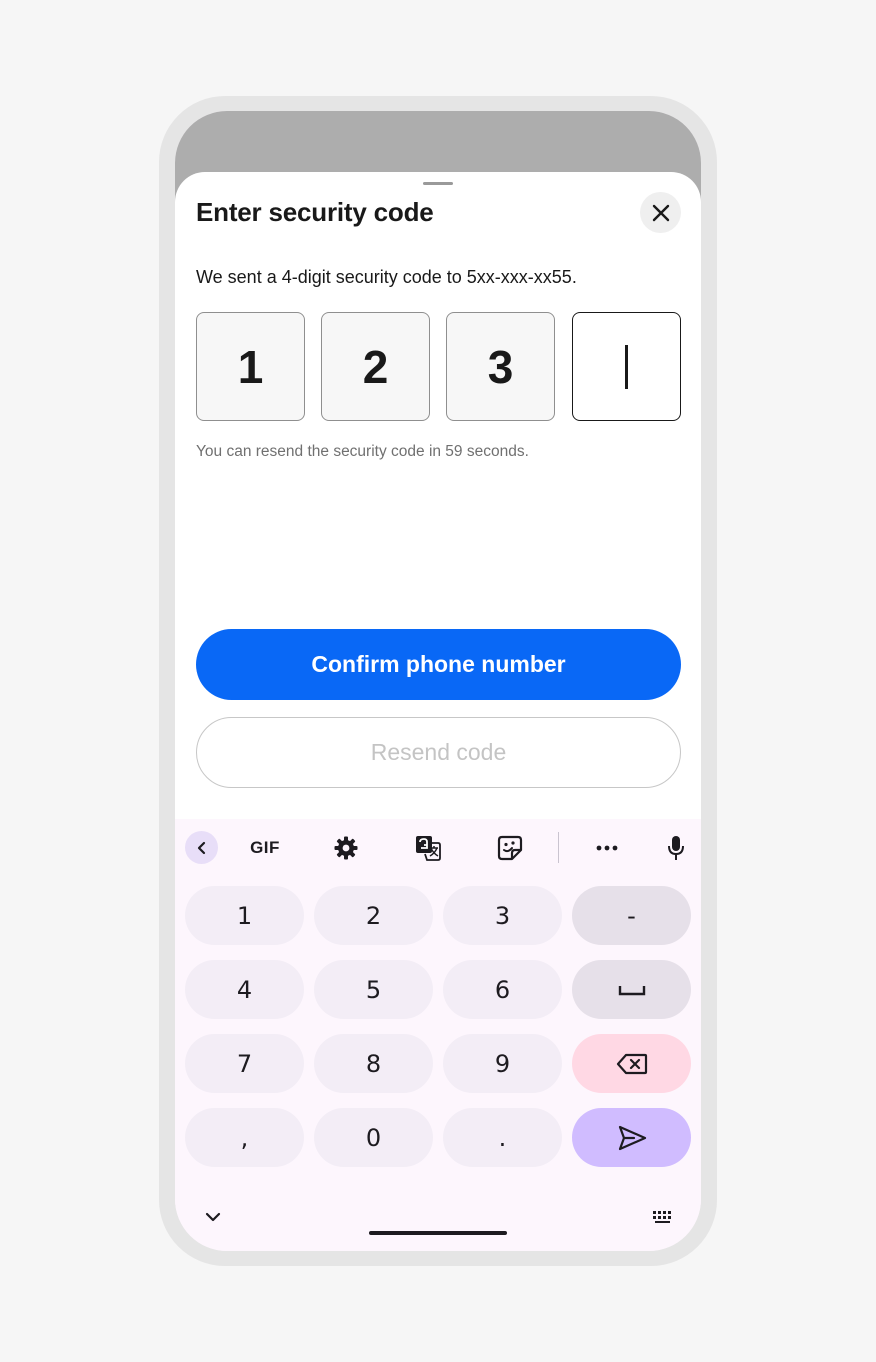 The width and height of the screenshot is (876, 1362). What do you see at coordinates (373, 1063) in the screenshot?
I see `key-8: 8` at bounding box center [373, 1063].